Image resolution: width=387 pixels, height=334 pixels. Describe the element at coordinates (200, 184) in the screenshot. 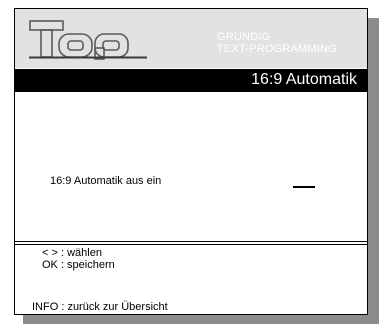

I see `option-row-16-9-automatik: 16:9 Automatik aus ein` at that location.